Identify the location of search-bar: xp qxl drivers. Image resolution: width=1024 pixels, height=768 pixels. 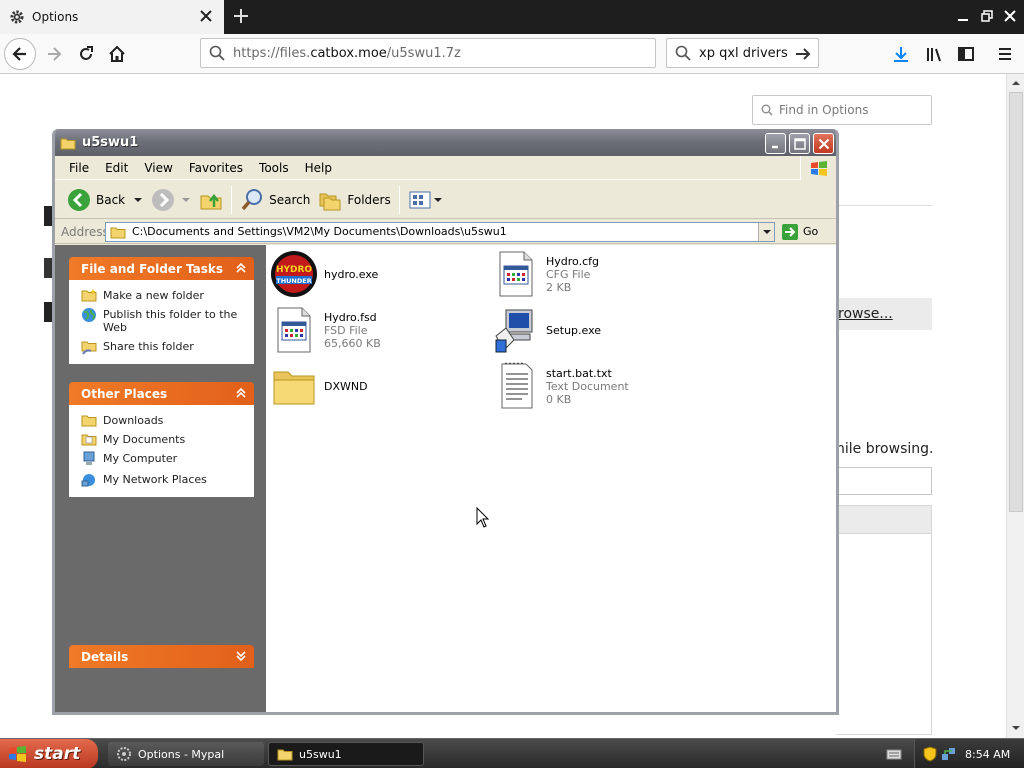
(742, 53).